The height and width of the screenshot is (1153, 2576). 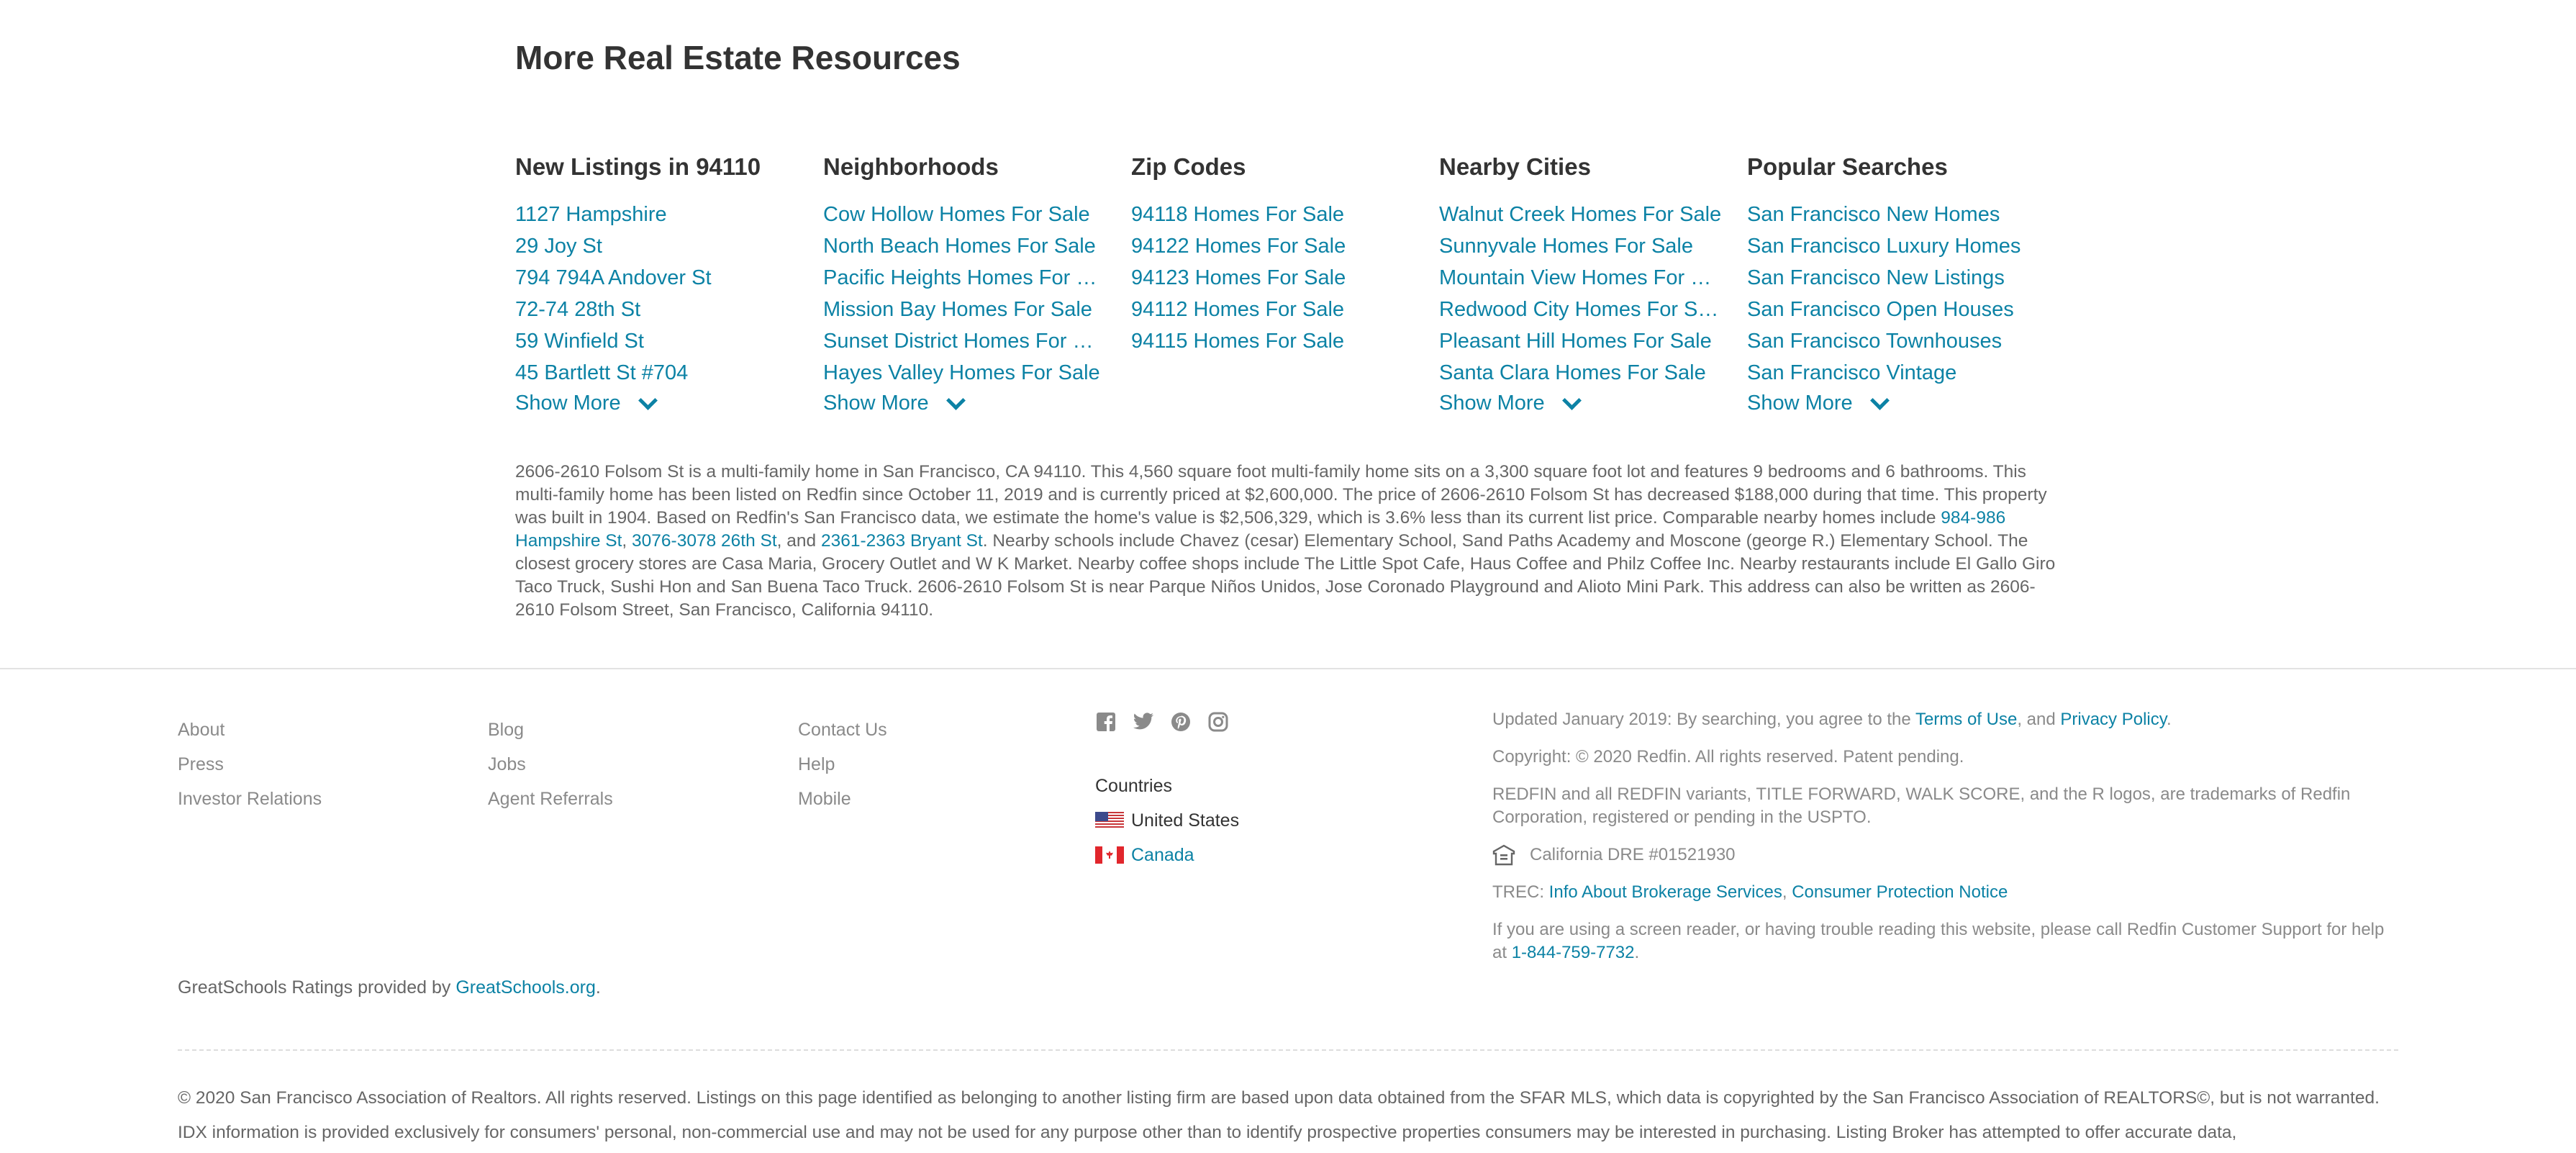 What do you see at coordinates (902, 541) in the screenshot?
I see `comparable-home-link: 2361-2363 Bryant St` at bounding box center [902, 541].